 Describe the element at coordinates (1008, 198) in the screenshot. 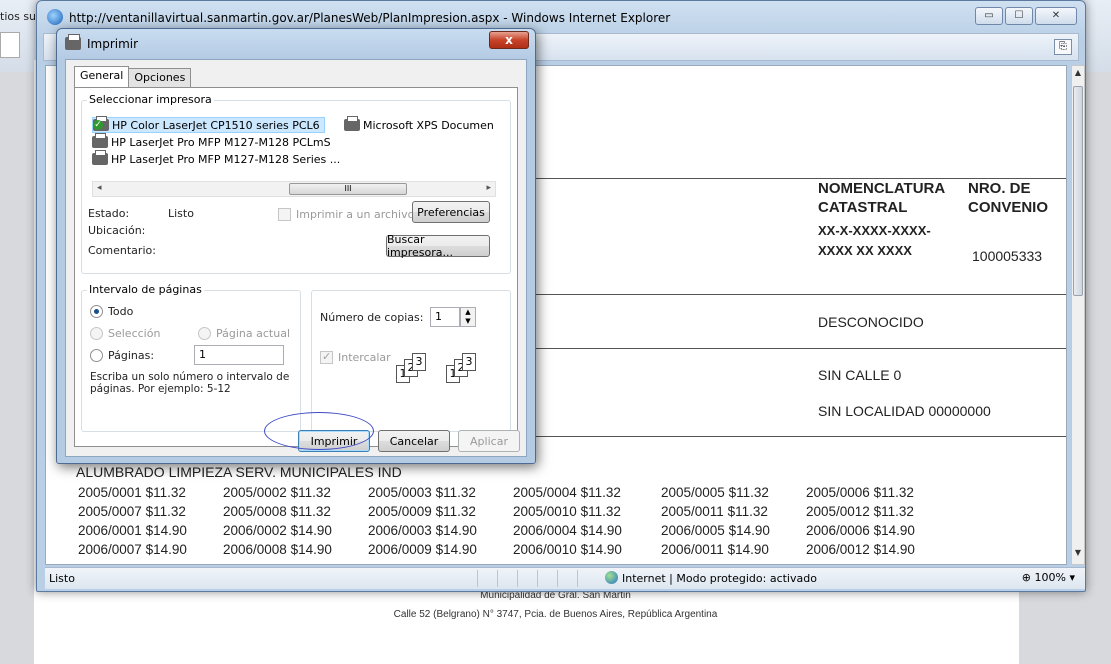

I see `header-convenio: NRO. DE CONVENIO` at that location.